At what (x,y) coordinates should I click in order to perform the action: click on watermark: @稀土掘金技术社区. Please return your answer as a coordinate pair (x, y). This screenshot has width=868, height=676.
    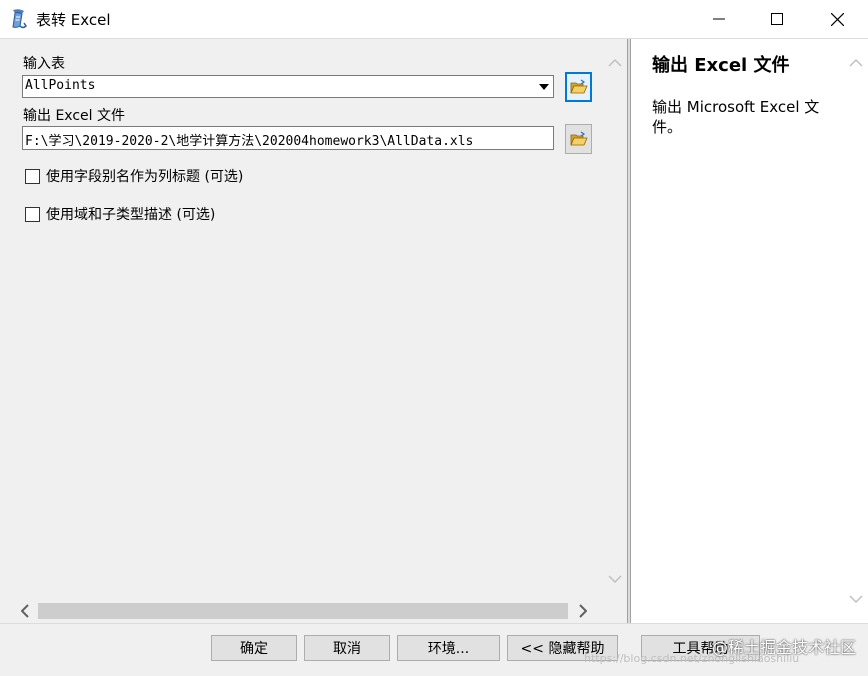
    Looking at the image, I should click on (784, 647).